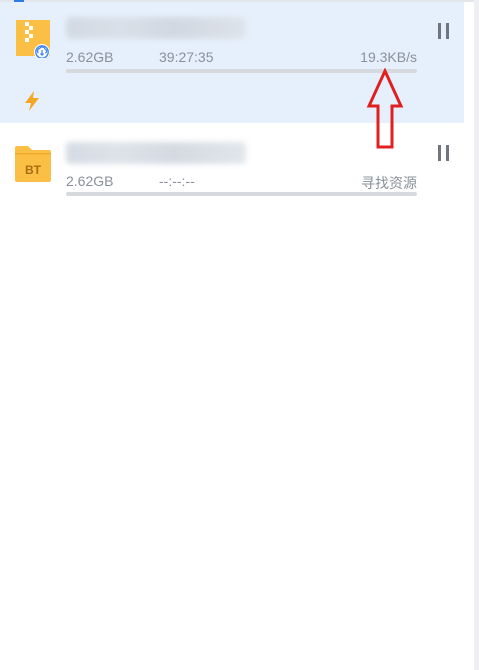 This screenshot has width=479, height=670. Describe the element at coordinates (476, 335) in the screenshot. I see `scrollbar-track` at that location.